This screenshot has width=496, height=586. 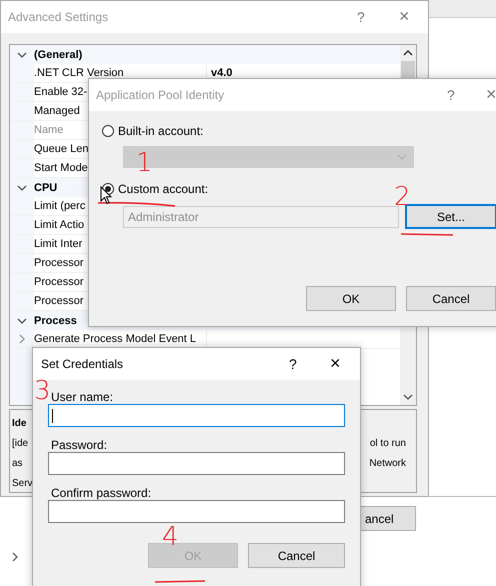 What do you see at coordinates (106, 195) in the screenshot?
I see `mouse-pointer-icon` at bounding box center [106, 195].